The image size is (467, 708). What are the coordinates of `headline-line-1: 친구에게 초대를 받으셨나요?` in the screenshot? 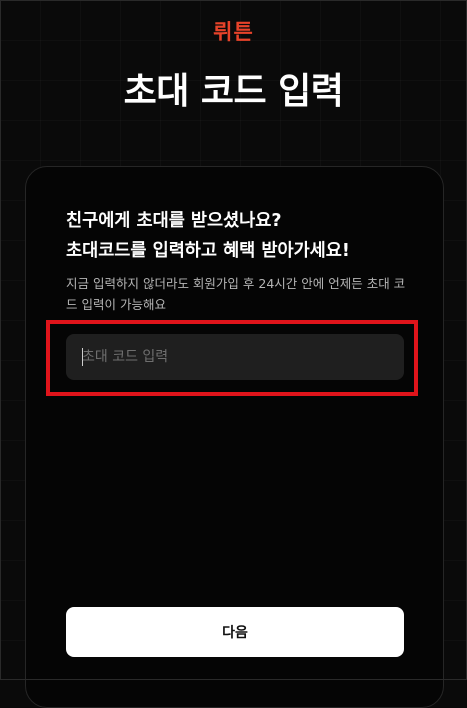 It's located at (174, 221).